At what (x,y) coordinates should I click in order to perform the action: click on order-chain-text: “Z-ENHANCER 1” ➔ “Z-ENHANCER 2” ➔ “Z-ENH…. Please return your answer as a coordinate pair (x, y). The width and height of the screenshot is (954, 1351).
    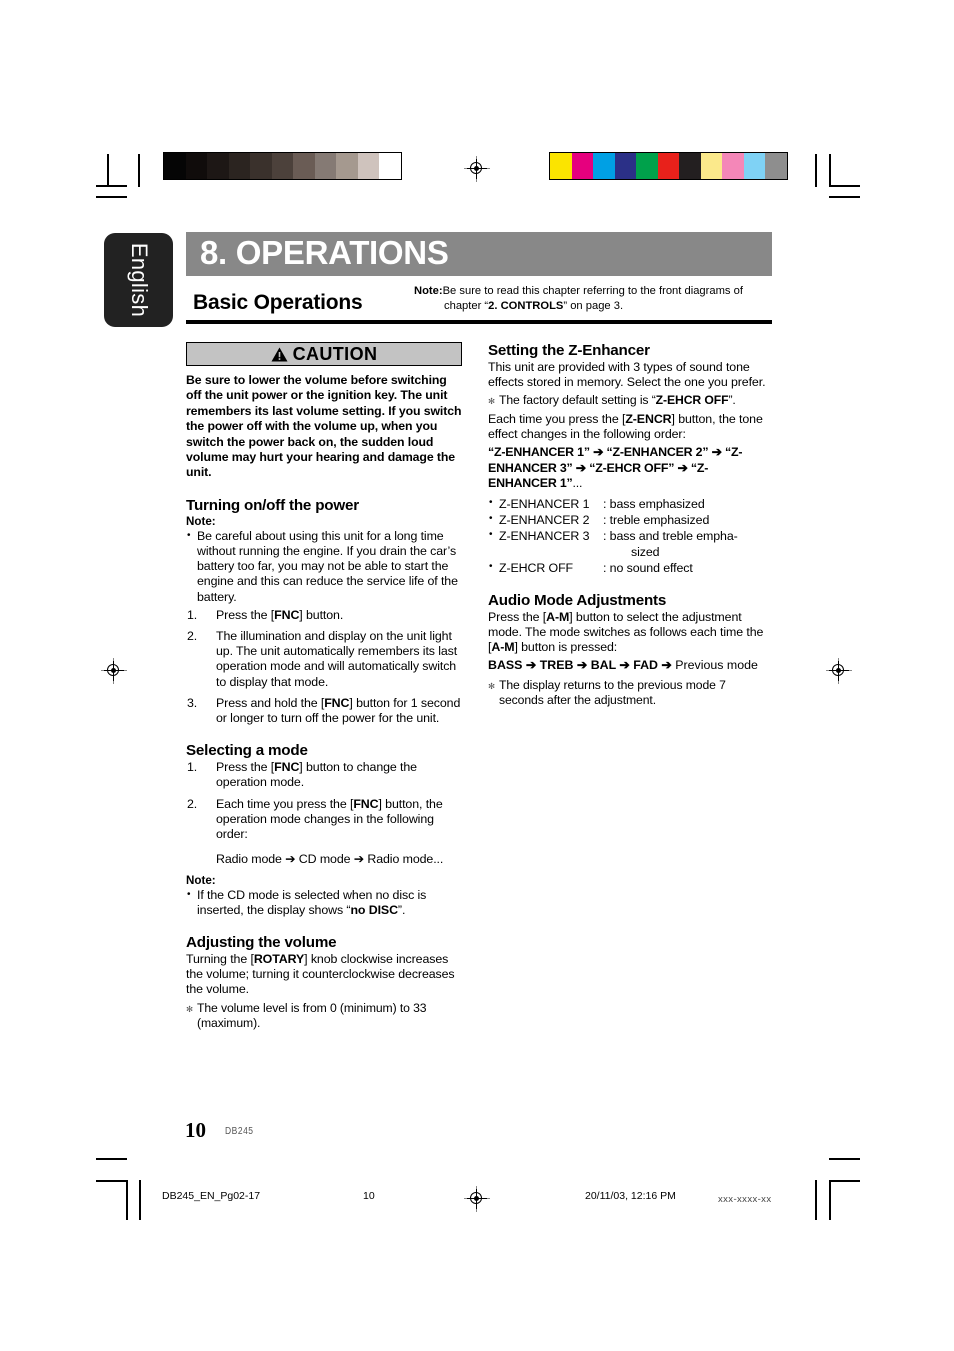
    Looking at the image, I should click on (615, 468).